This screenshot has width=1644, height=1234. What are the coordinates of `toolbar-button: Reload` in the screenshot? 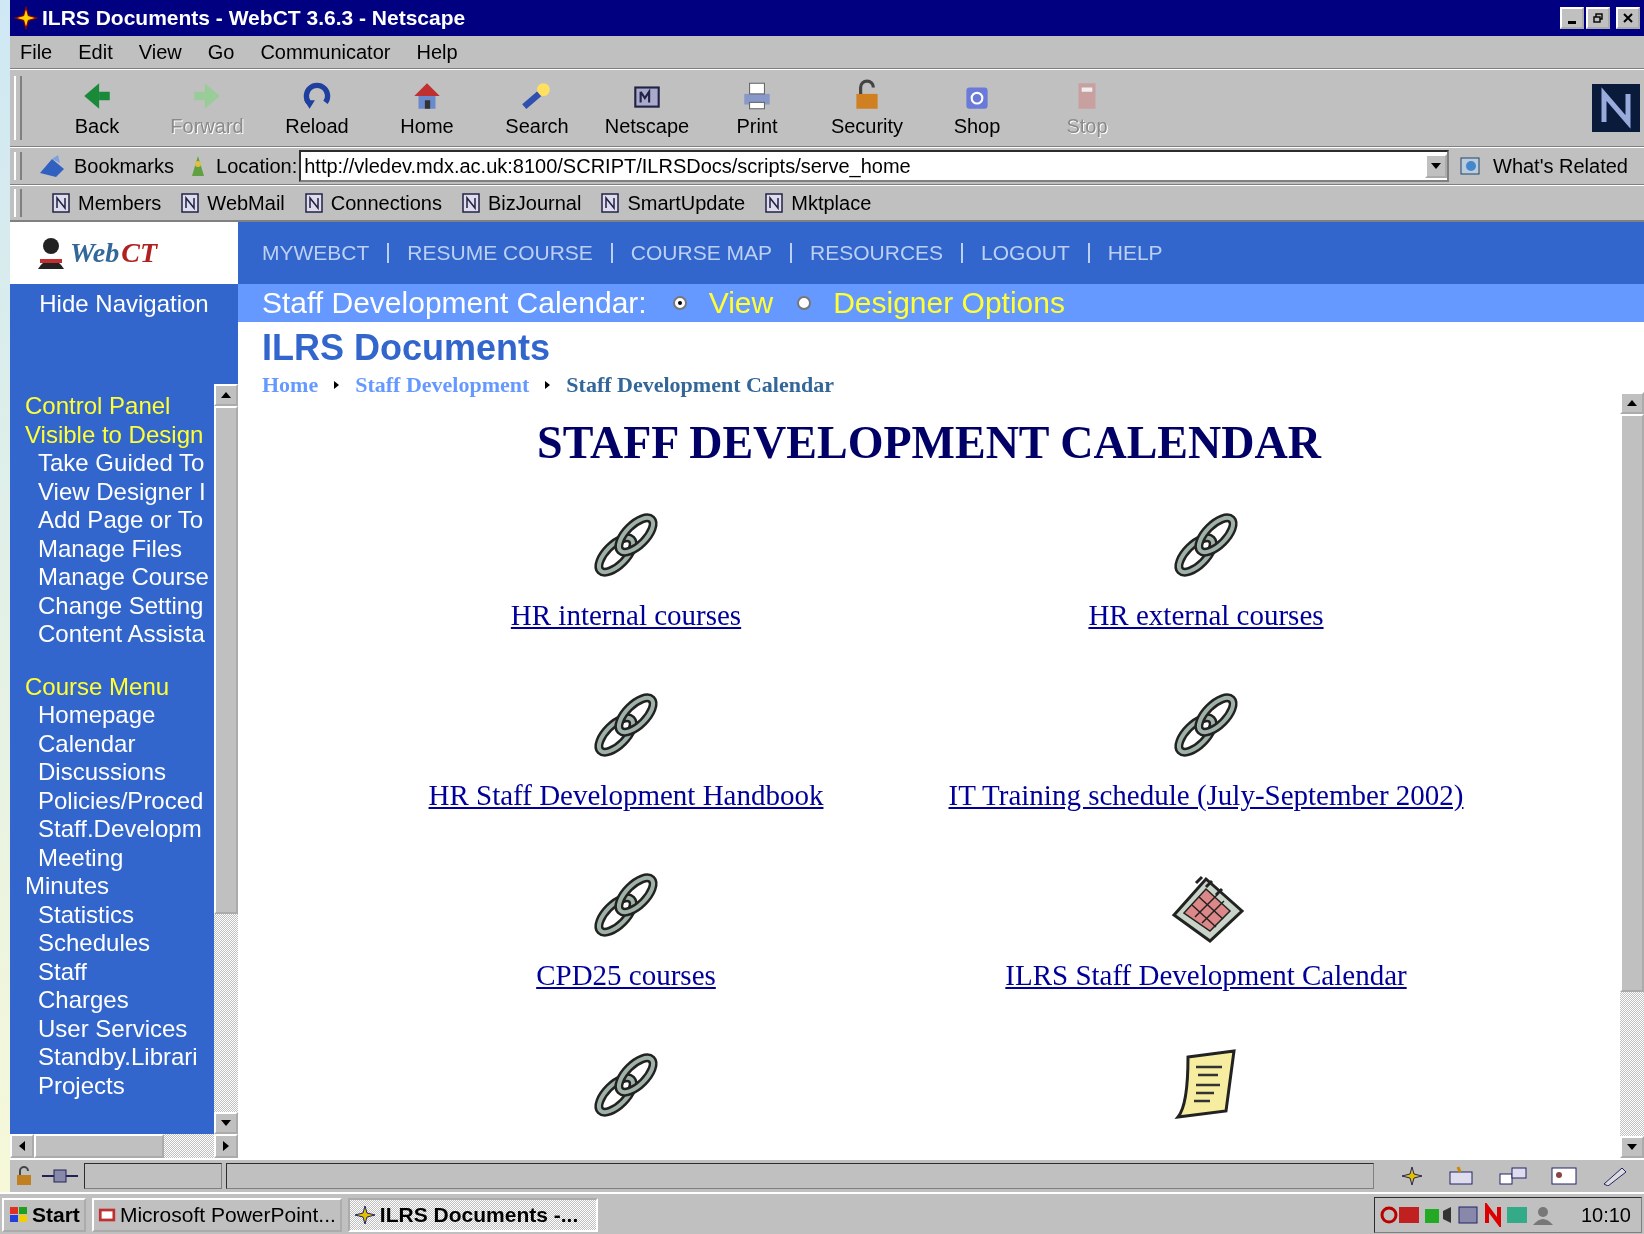 It's located at (317, 108).